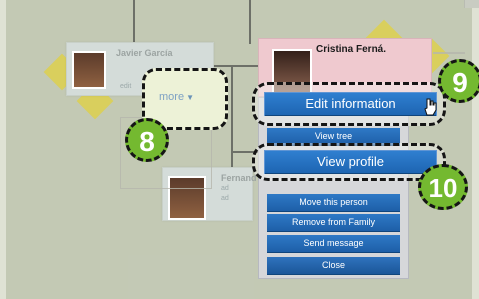 Image resolution: width=479 pixels, height=299 pixels. What do you see at coordinates (89, 70) in the screenshot?
I see `person-photo` at bounding box center [89, 70].